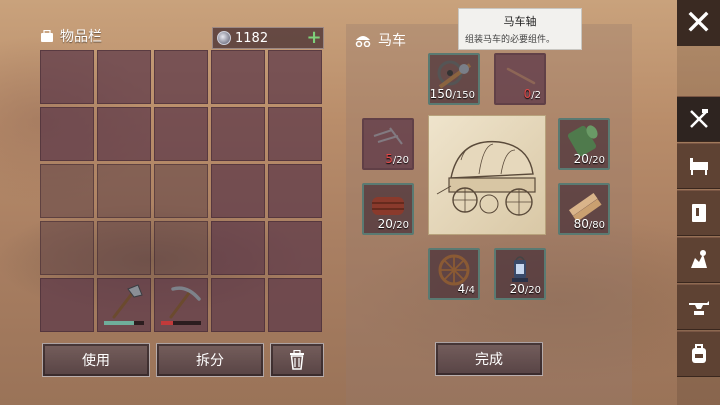 Image resolution: width=720 pixels, height=405 pixels. I want to click on part-slot-nails: 5/20, so click(388, 144).